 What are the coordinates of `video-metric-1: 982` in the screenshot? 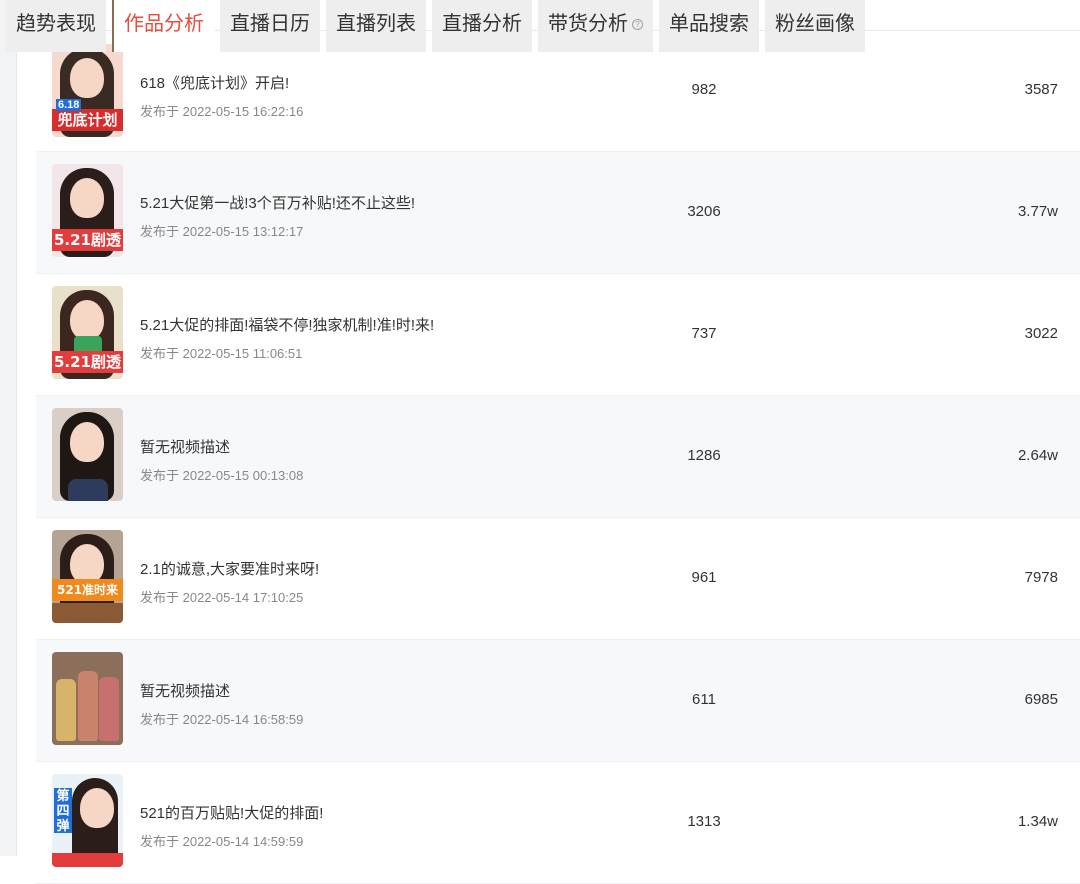 It's located at (704, 89).